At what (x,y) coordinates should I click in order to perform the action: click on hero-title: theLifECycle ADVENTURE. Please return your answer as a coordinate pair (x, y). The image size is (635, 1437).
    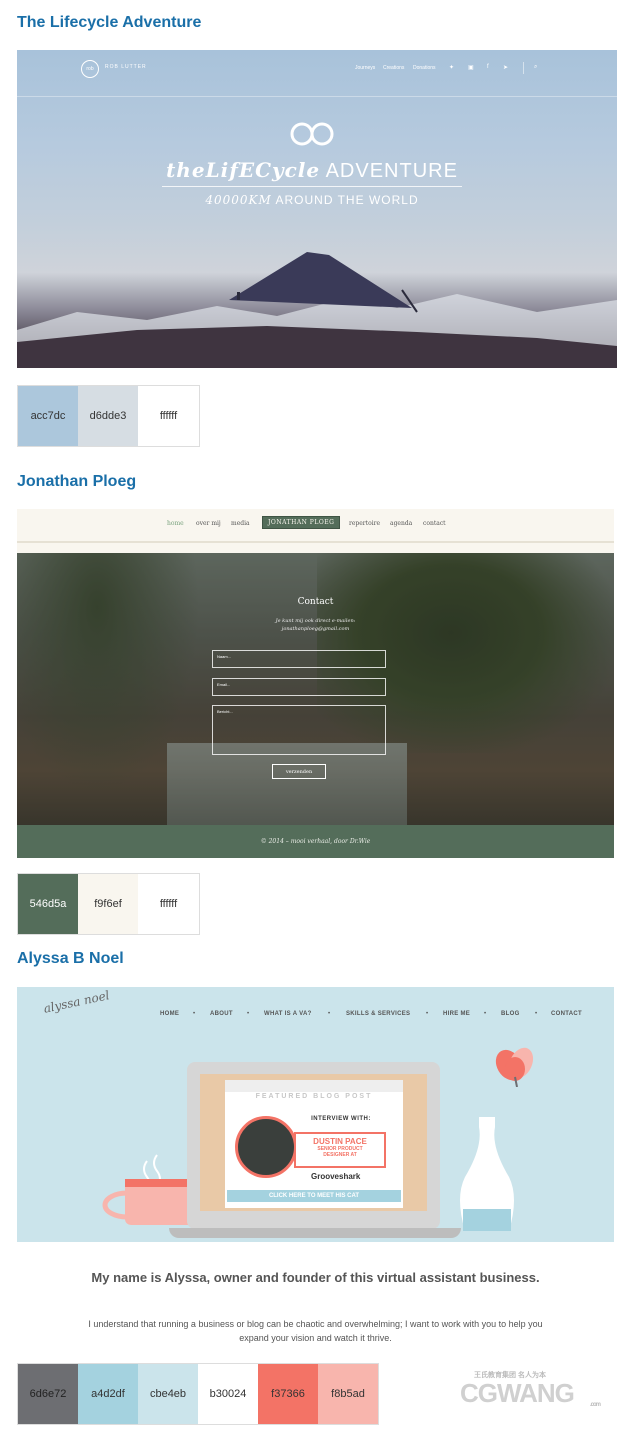
    Looking at the image, I should click on (312, 170).